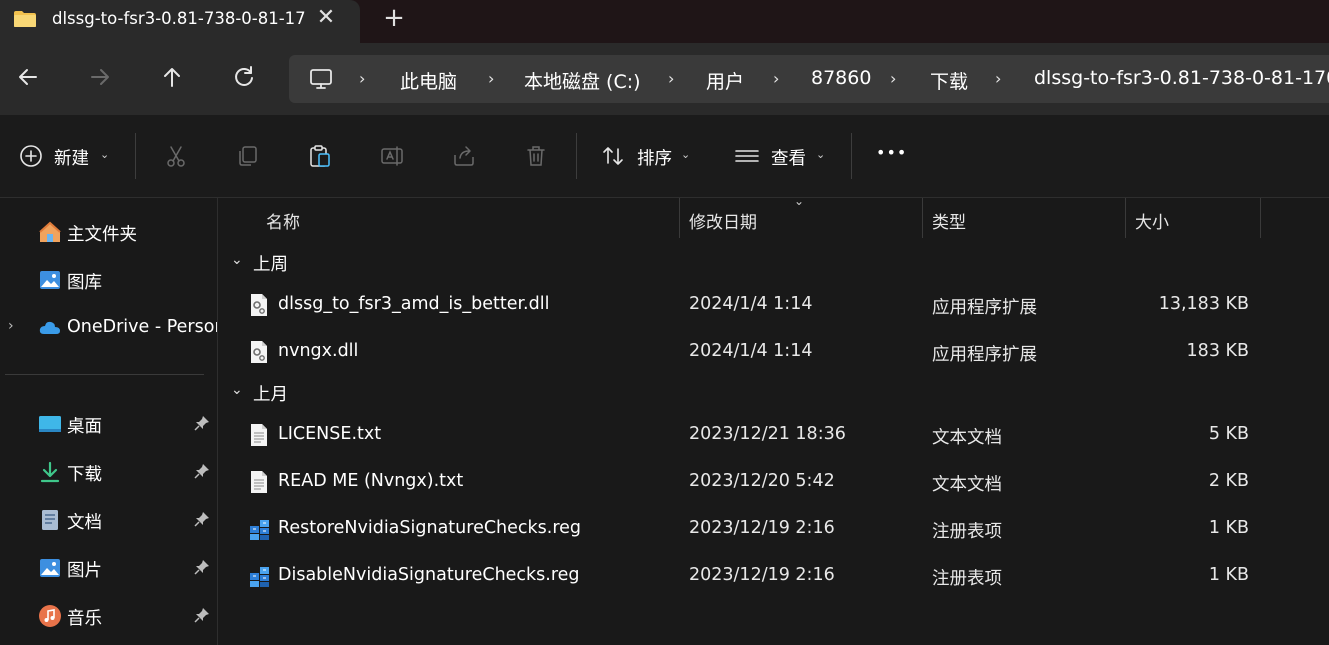 The height and width of the screenshot is (645, 1329). Describe the element at coordinates (762, 575) in the screenshot. I see `file-modified: 2023/12/19 2:16` at that location.